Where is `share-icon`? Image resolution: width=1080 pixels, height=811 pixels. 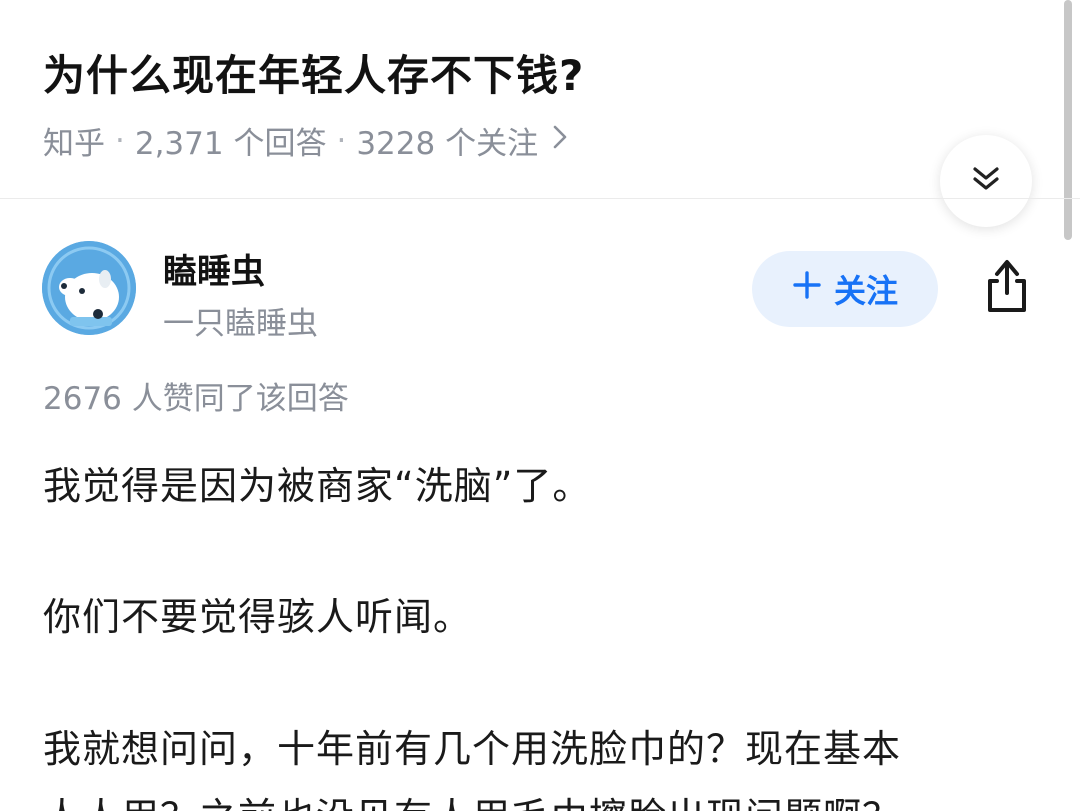 share-icon is located at coordinates (1007, 288).